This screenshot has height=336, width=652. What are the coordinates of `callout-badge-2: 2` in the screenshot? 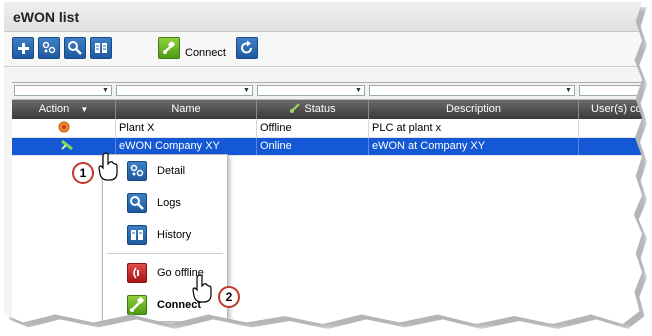 It's located at (229, 297).